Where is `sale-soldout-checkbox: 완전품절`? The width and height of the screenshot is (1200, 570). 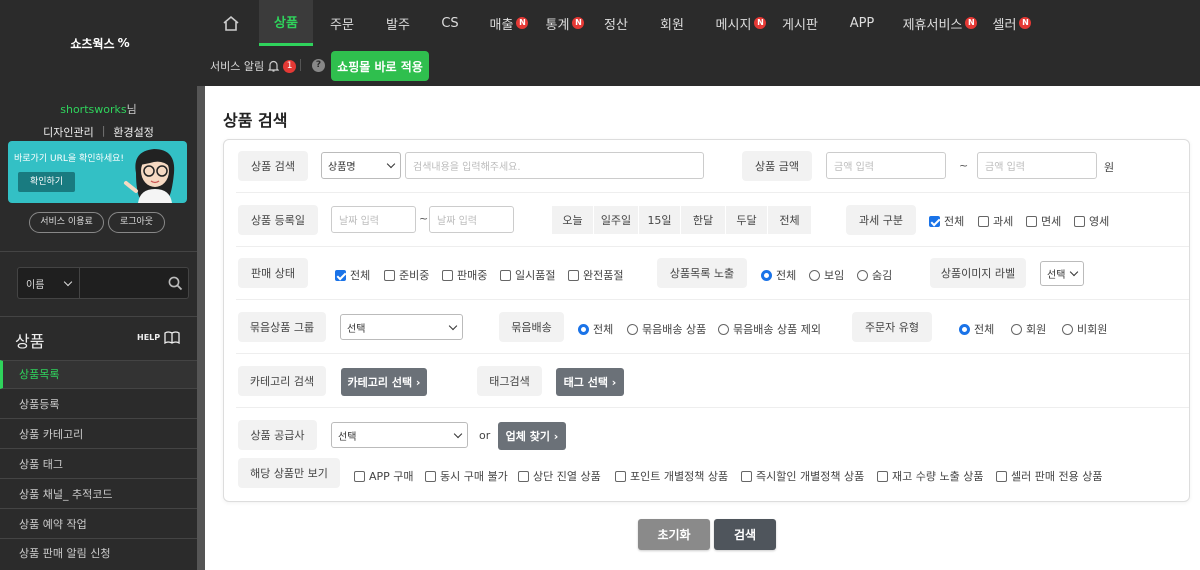
sale-soldout-checkbox: 완전품절 is located at coordinates (595, 275).